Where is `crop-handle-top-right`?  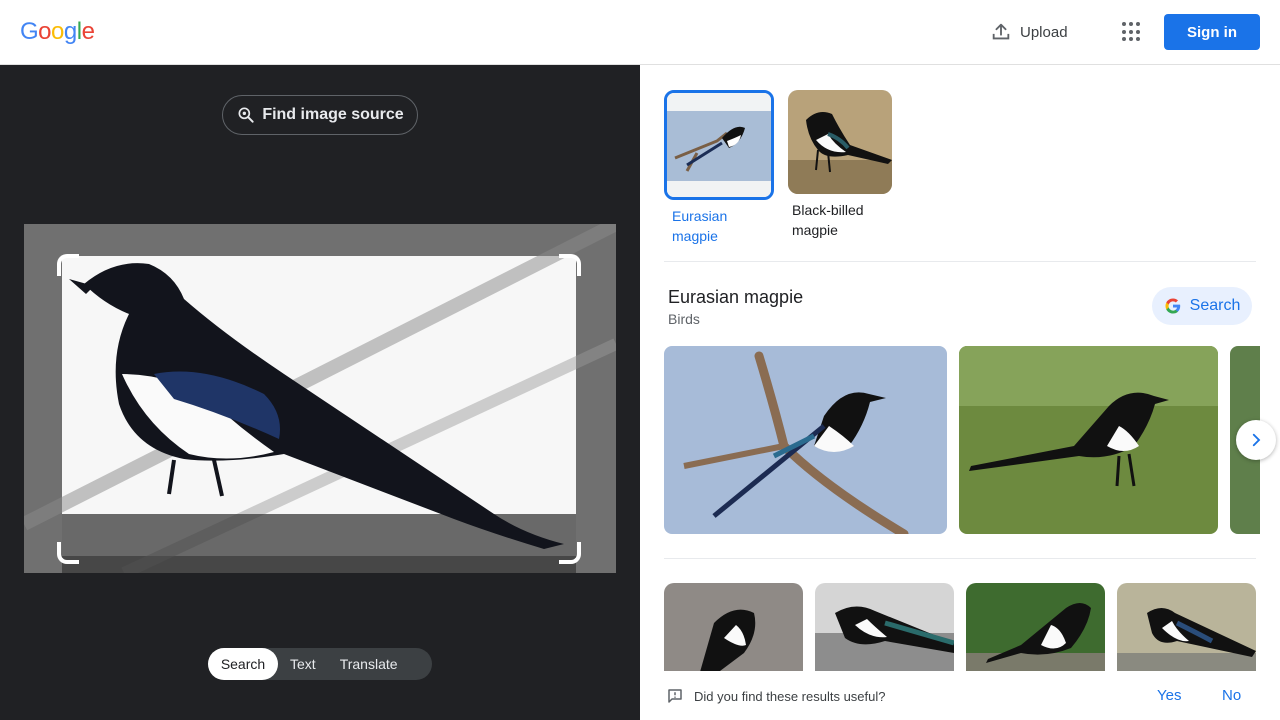
crop-handle-top-right is located at coordinates (570, 265).